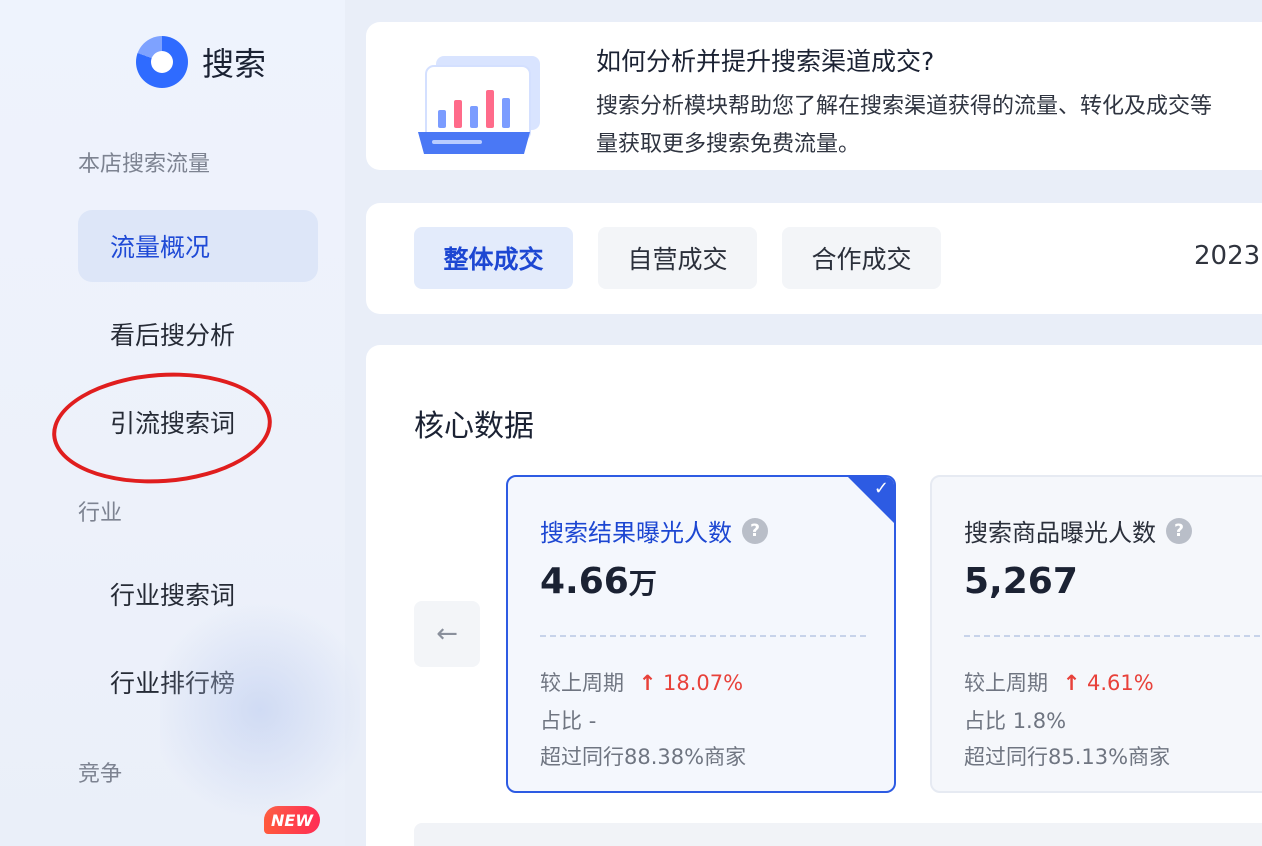 The image size is (1262, 846). Describe the element at coordinates (201, 62) in the screenshot. I see `brand: 搜索` at that location.